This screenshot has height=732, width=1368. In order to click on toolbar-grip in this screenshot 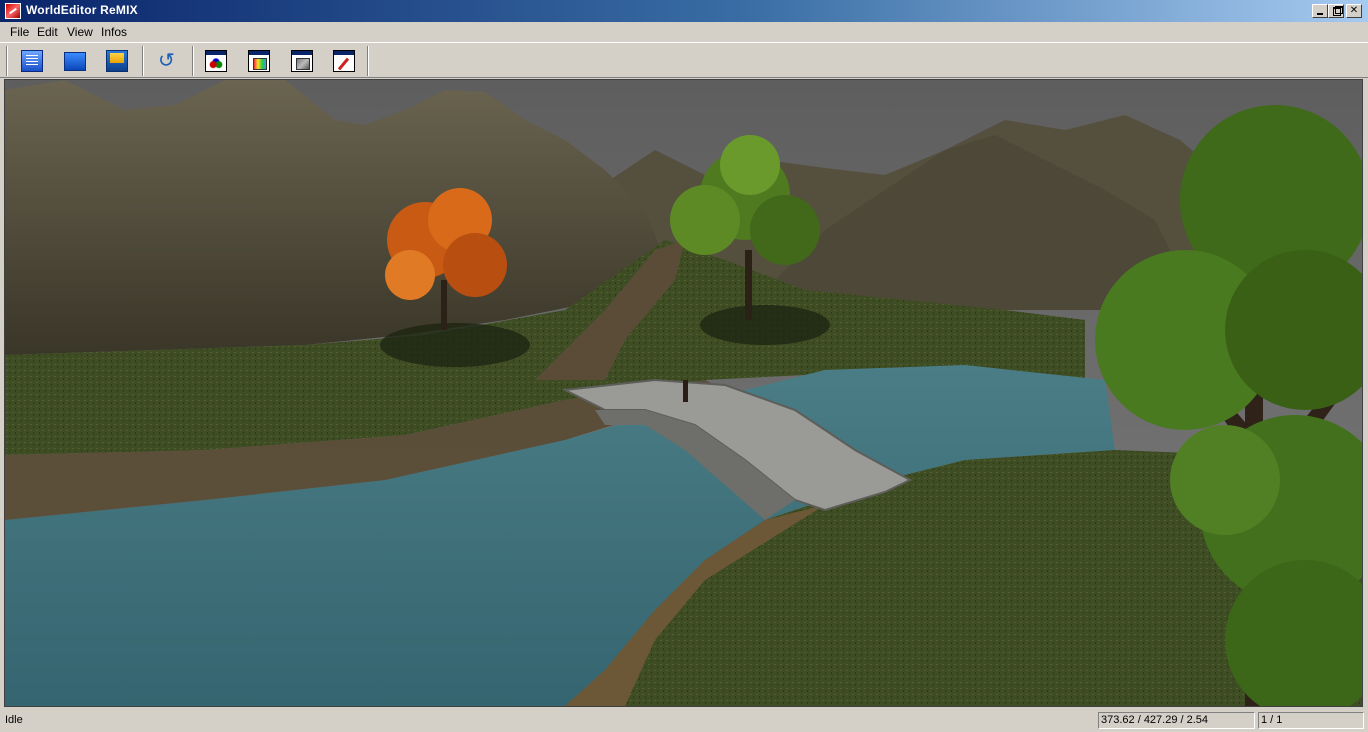, I will do `click(7, 61)`.